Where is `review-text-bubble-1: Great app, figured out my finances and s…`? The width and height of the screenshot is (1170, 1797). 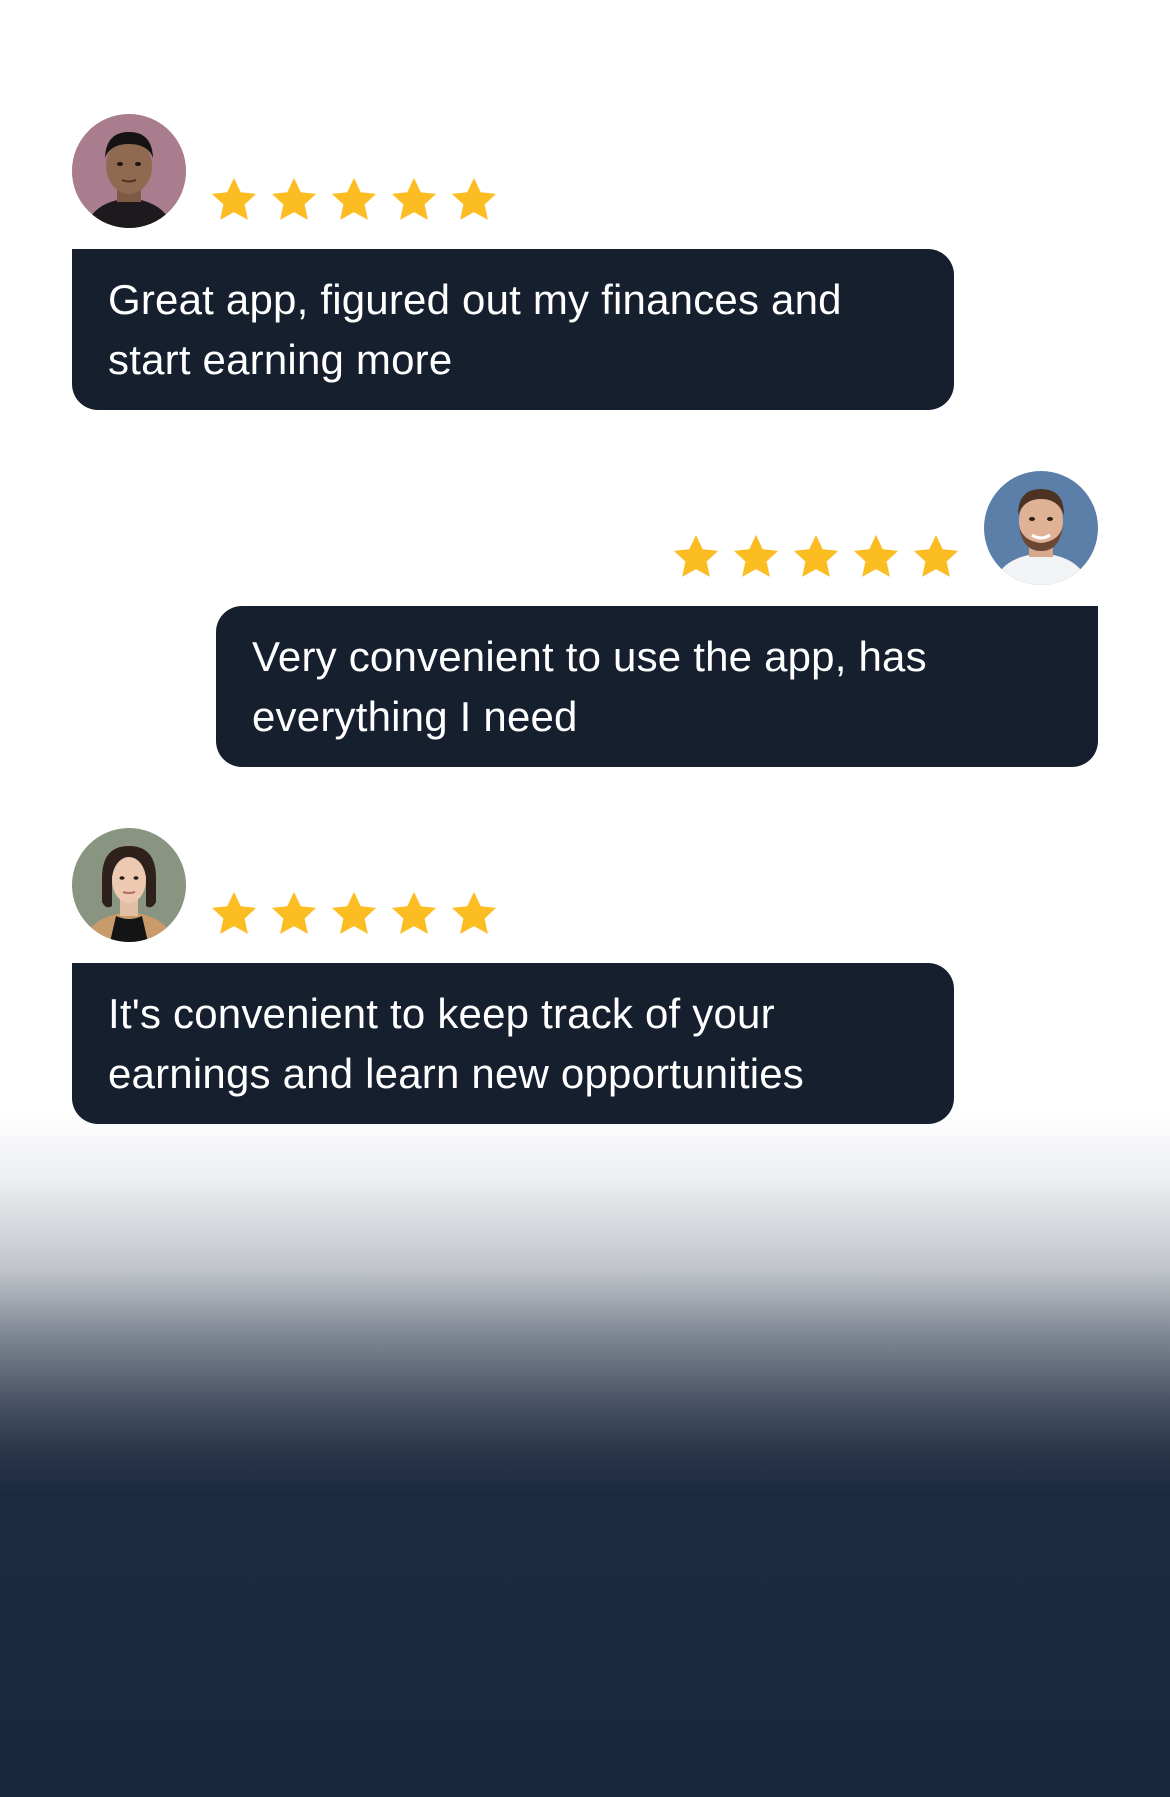 review-text-bubble-1: Great app, figured out my finances and s… is located at coordinates (513, 329).